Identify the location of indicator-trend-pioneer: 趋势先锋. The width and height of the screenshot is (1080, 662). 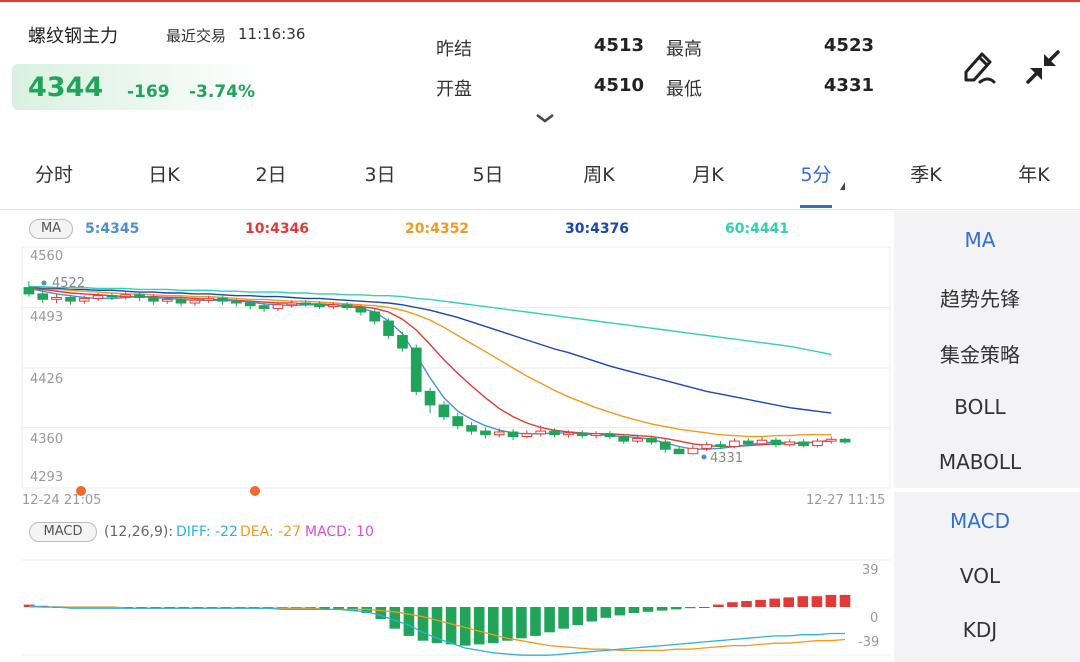
(980, 297).